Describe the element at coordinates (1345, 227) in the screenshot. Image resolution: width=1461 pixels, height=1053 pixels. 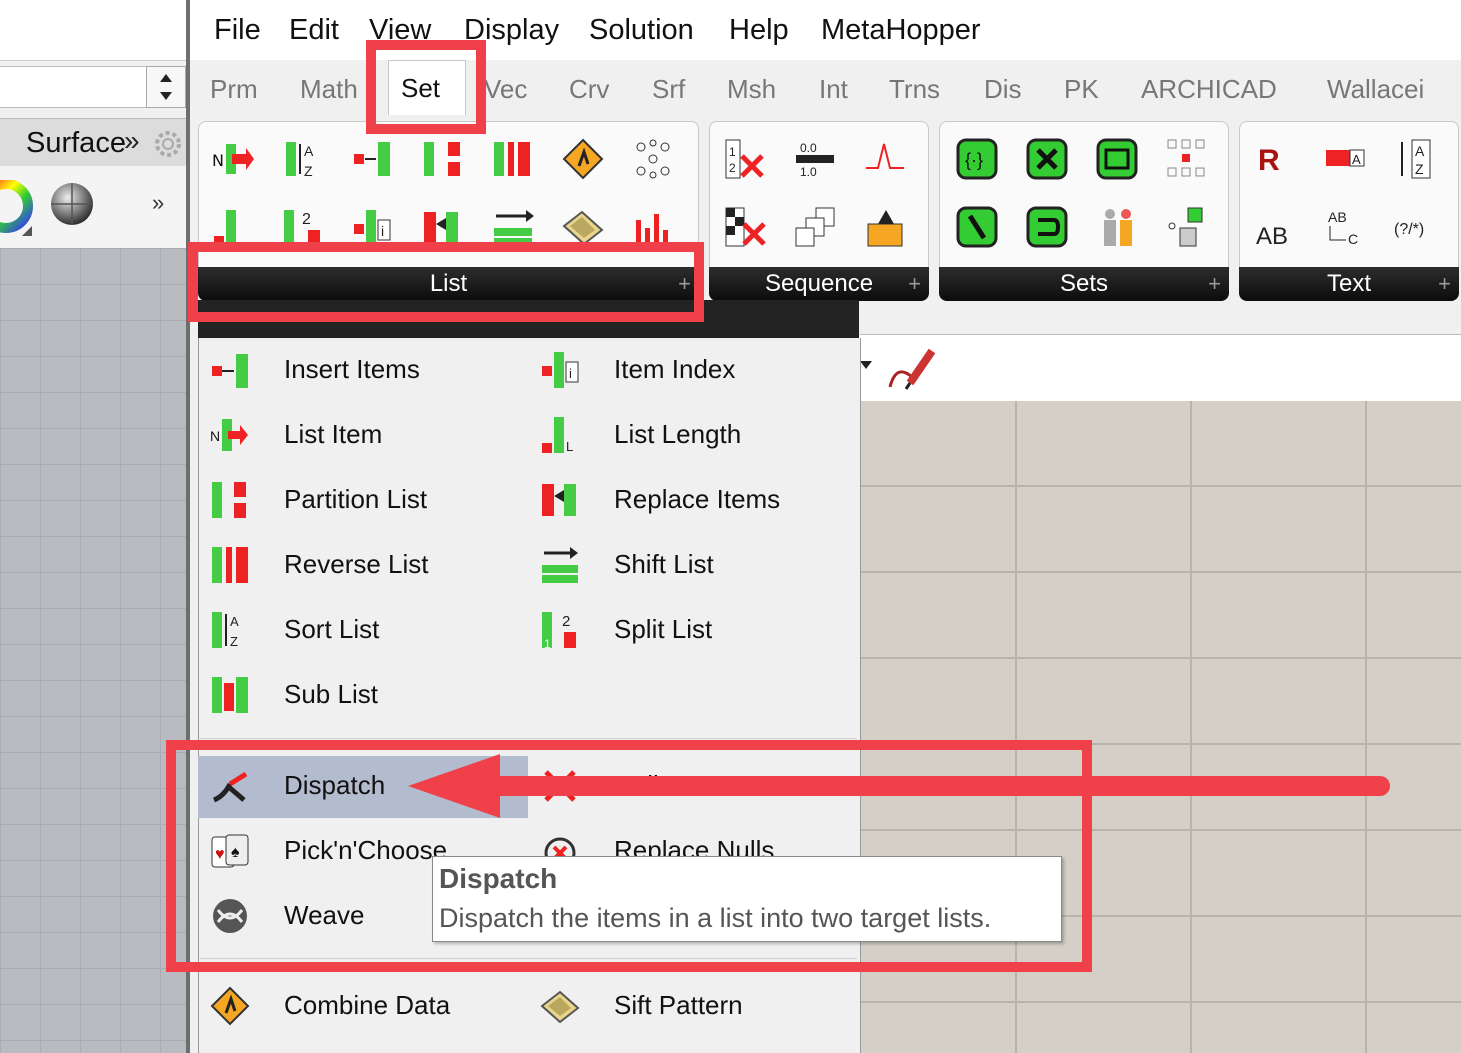
I see `text-join-icon: ABC` at that location.